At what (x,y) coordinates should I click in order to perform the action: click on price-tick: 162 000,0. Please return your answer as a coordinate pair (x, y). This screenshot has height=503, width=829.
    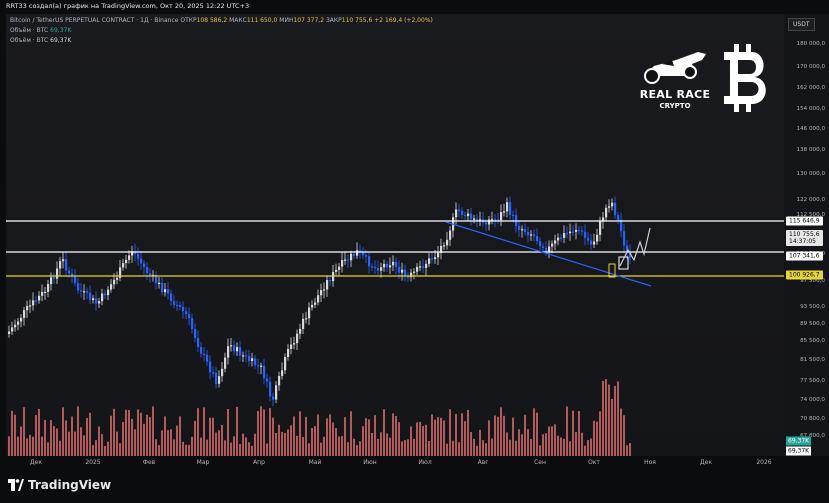
    Looking at the image, I should click on (810, 88).